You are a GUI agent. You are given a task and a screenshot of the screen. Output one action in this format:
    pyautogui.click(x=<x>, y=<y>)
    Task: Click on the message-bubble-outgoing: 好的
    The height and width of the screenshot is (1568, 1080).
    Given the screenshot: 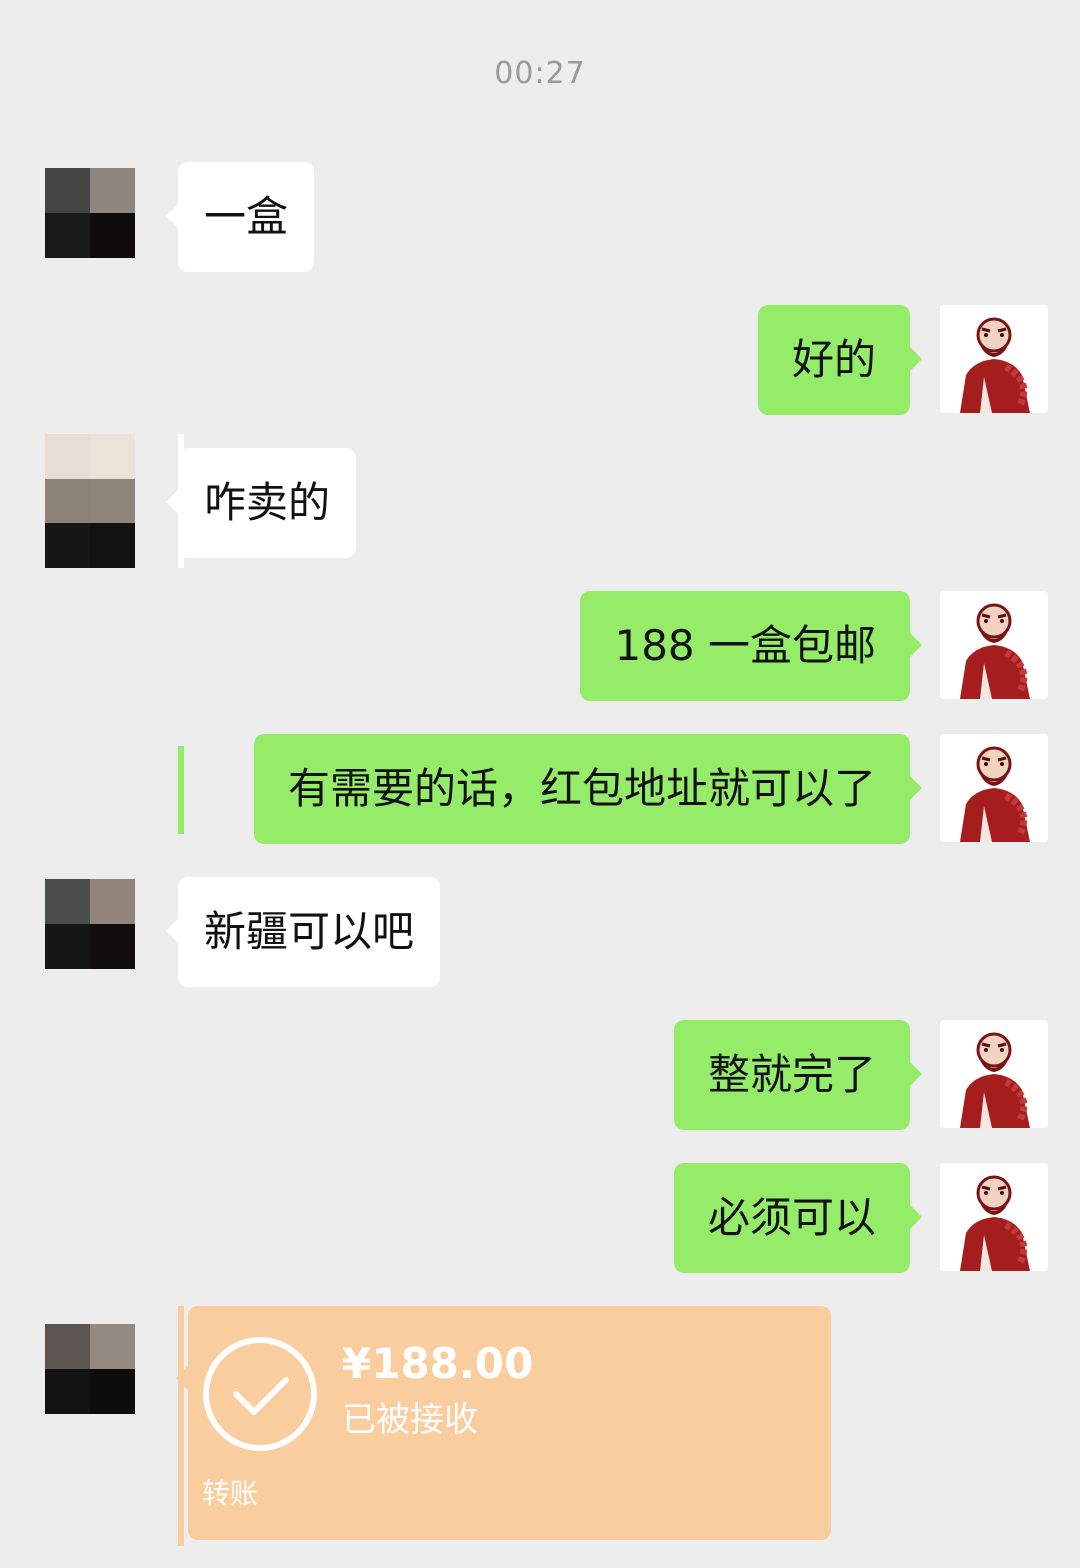 What is the action you would take?
    pyautogui.click(x=840, y=360)
    